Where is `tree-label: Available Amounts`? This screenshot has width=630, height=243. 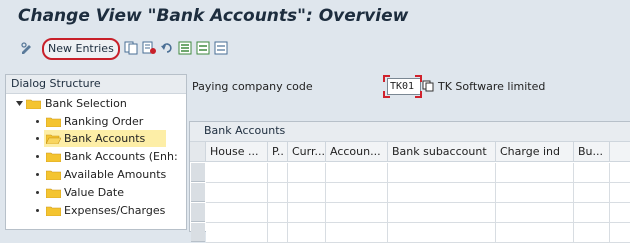 tree-label: Available Amounts is located at coordinates (115, 174).